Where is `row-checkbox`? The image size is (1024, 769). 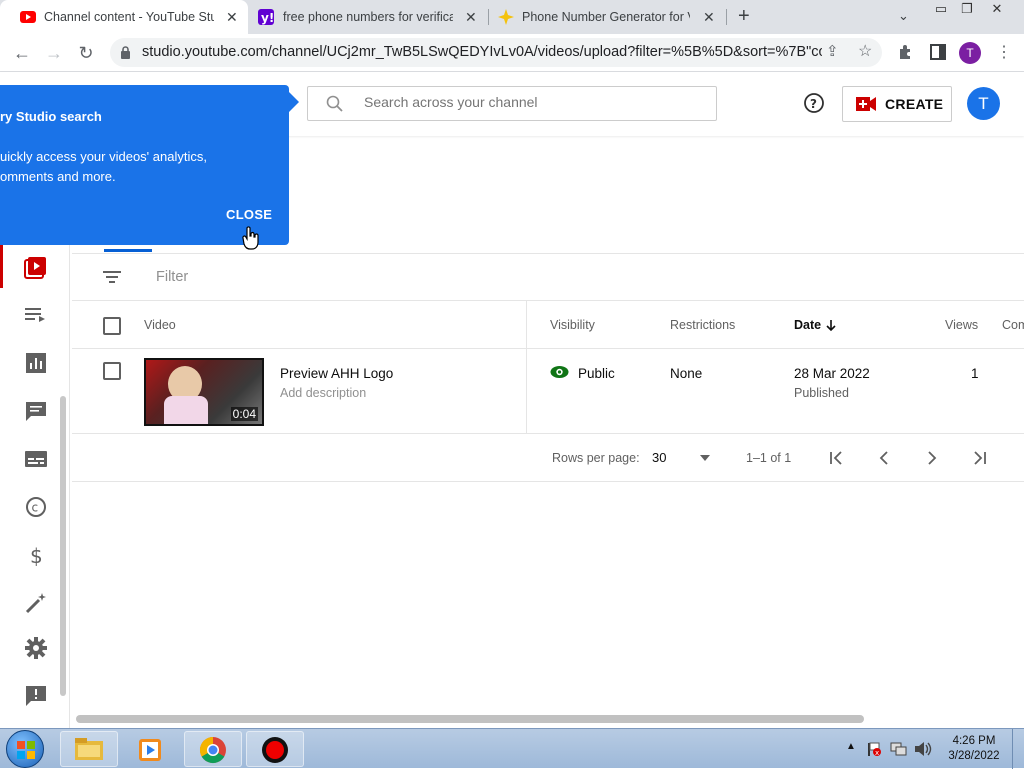
row-checkbox is located at coordinates (112, 371).